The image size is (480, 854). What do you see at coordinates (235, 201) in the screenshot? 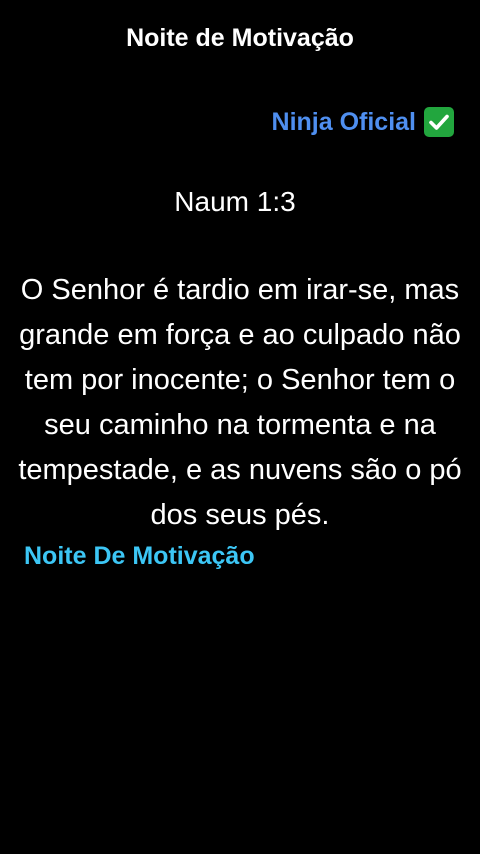
I see `verse-reference: Naum 1:3` at bounding box center [235, 201].